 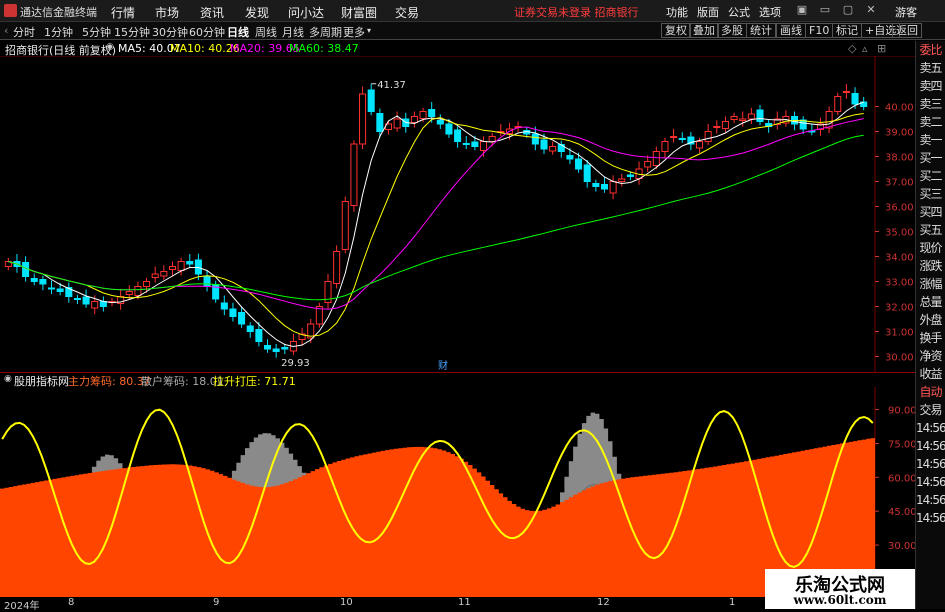 I want to click on diamond-icon: ◇, so click(x=852, y=48).